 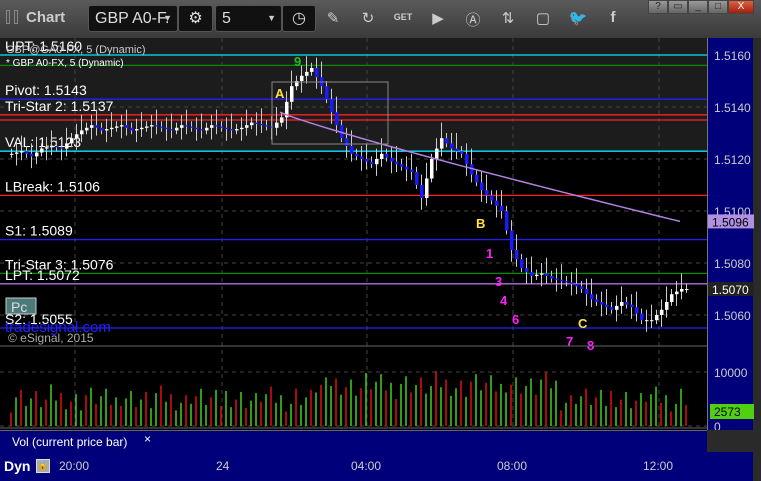 I want to click on level-label: S1: 1.5089, so click(x=39, y=231).